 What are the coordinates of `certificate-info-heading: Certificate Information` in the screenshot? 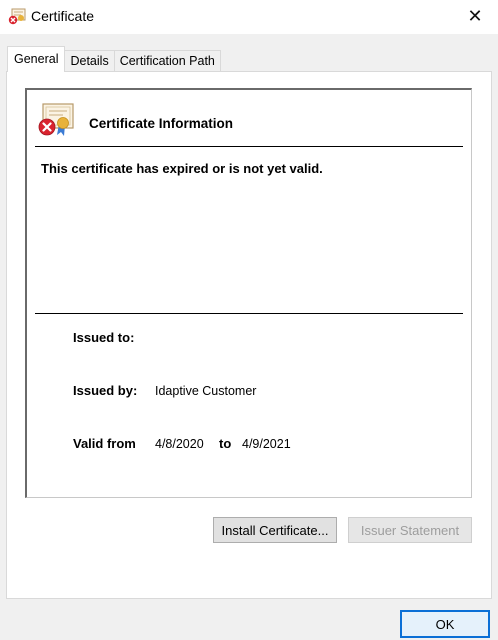 It's located at (161, 123).